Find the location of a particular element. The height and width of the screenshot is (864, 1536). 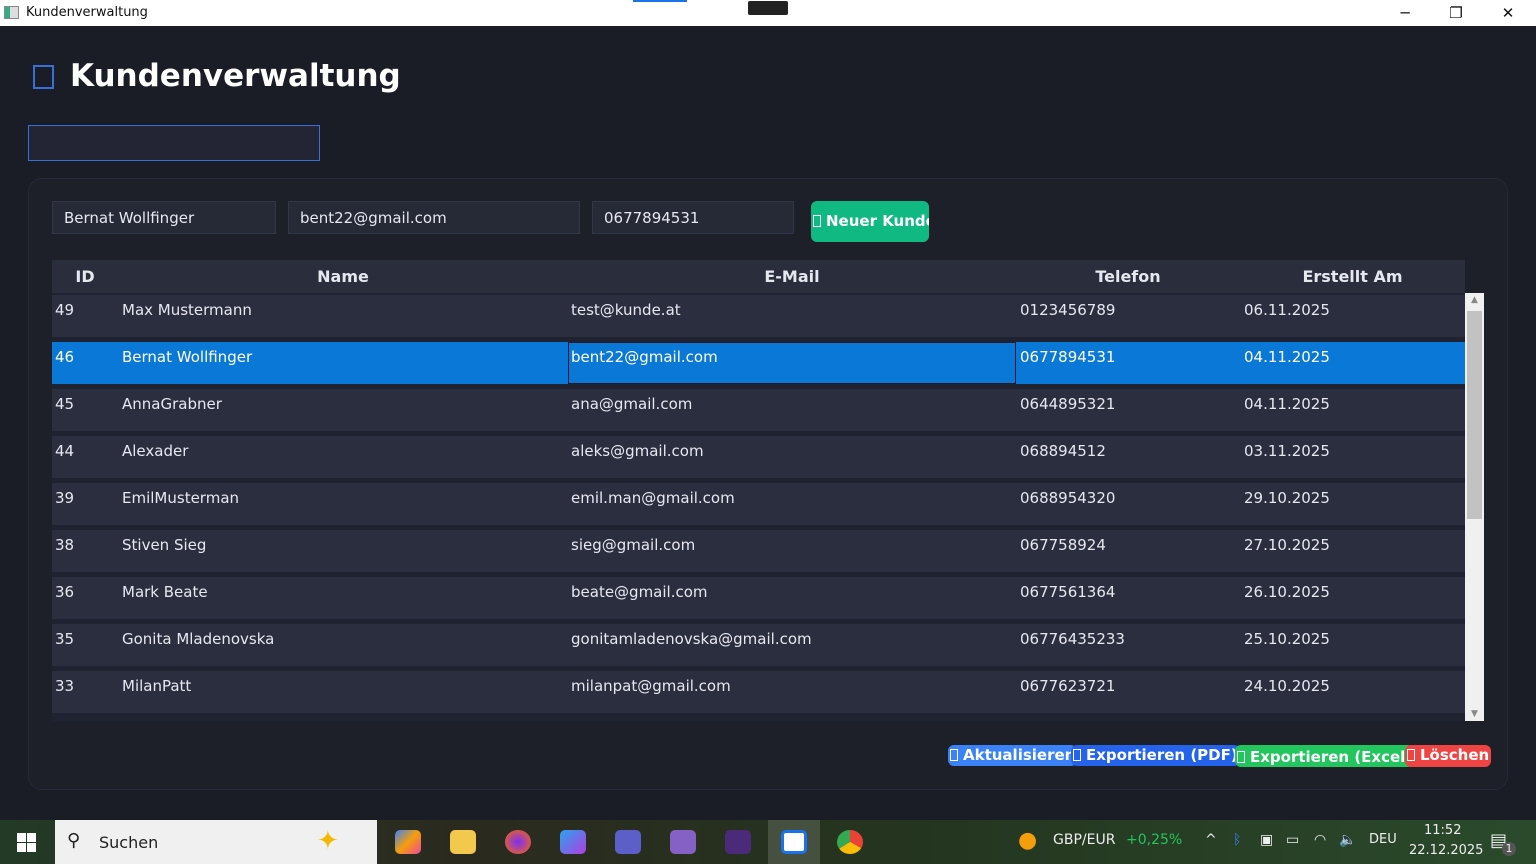

cell-phone: 0688954320 is located at coordinates (1068, 498).